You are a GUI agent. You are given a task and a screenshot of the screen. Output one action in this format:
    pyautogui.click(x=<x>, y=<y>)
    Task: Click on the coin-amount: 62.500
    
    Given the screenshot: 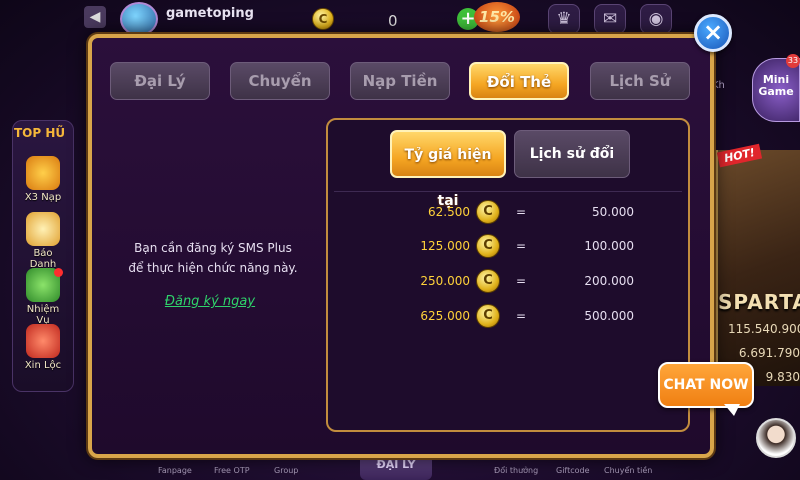 What is the action you would take?
    pyautogui.click(x=449, y=212)
    